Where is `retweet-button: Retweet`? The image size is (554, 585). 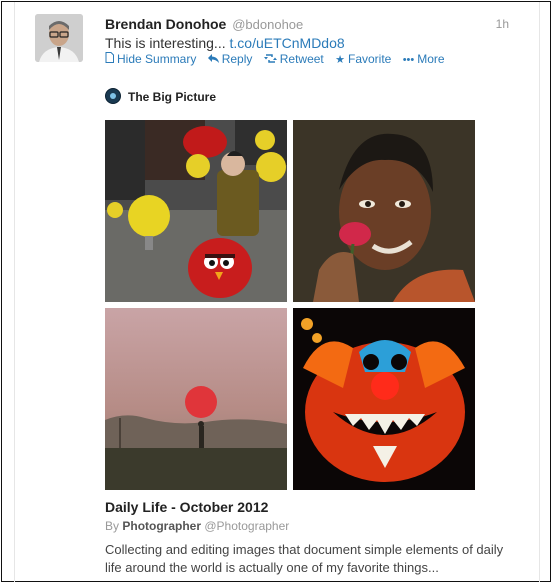
retweet-button: Retweet is located at coordinates (293, 59).